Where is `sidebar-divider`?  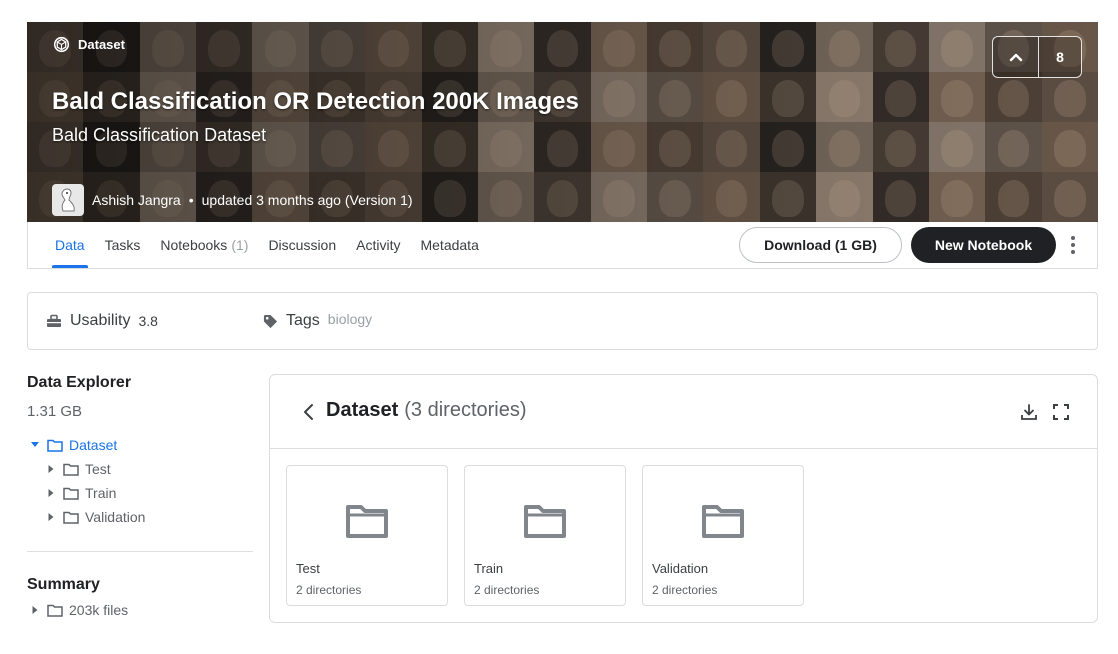
sidebar-divider is located at coordinates (140, 551).